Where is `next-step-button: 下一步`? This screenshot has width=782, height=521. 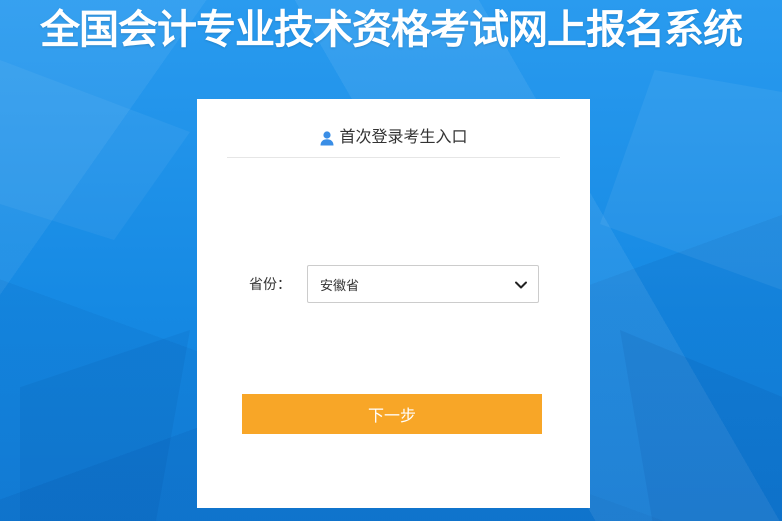 next-step-button: 下一步 is located at coordinates (392, 414).